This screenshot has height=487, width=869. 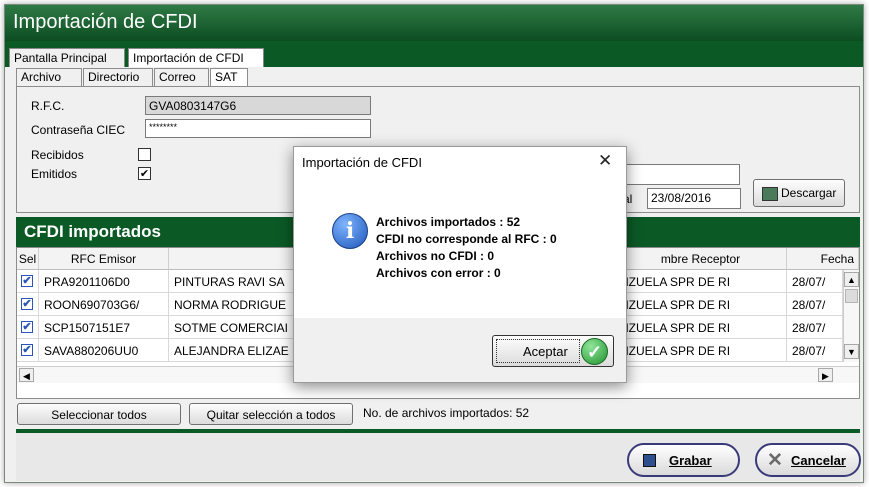 What do you see at coordinates (181, 77) in the screenshot?
I see `subtab-correo: Correo` at bounding box center [181, 77].